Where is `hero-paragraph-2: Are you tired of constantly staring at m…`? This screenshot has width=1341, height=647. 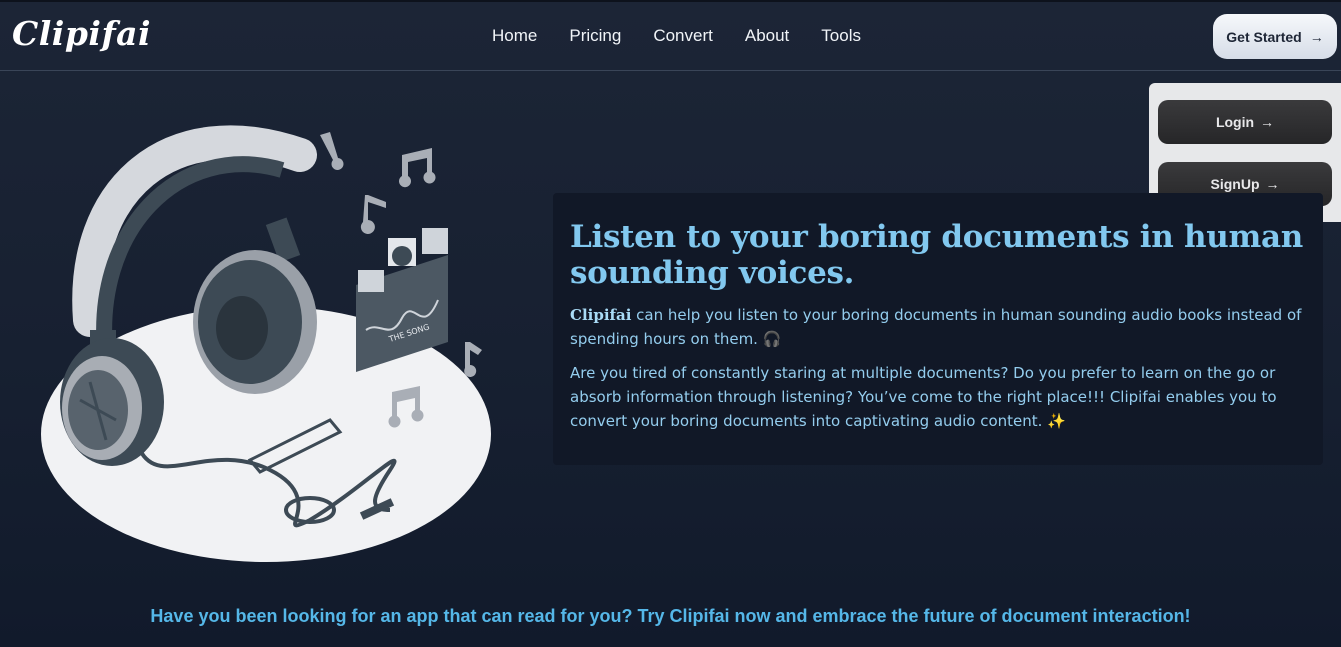
hero-paragraph-2: Are you tired of constantly staring at m… is located at coordinates (923, 397).